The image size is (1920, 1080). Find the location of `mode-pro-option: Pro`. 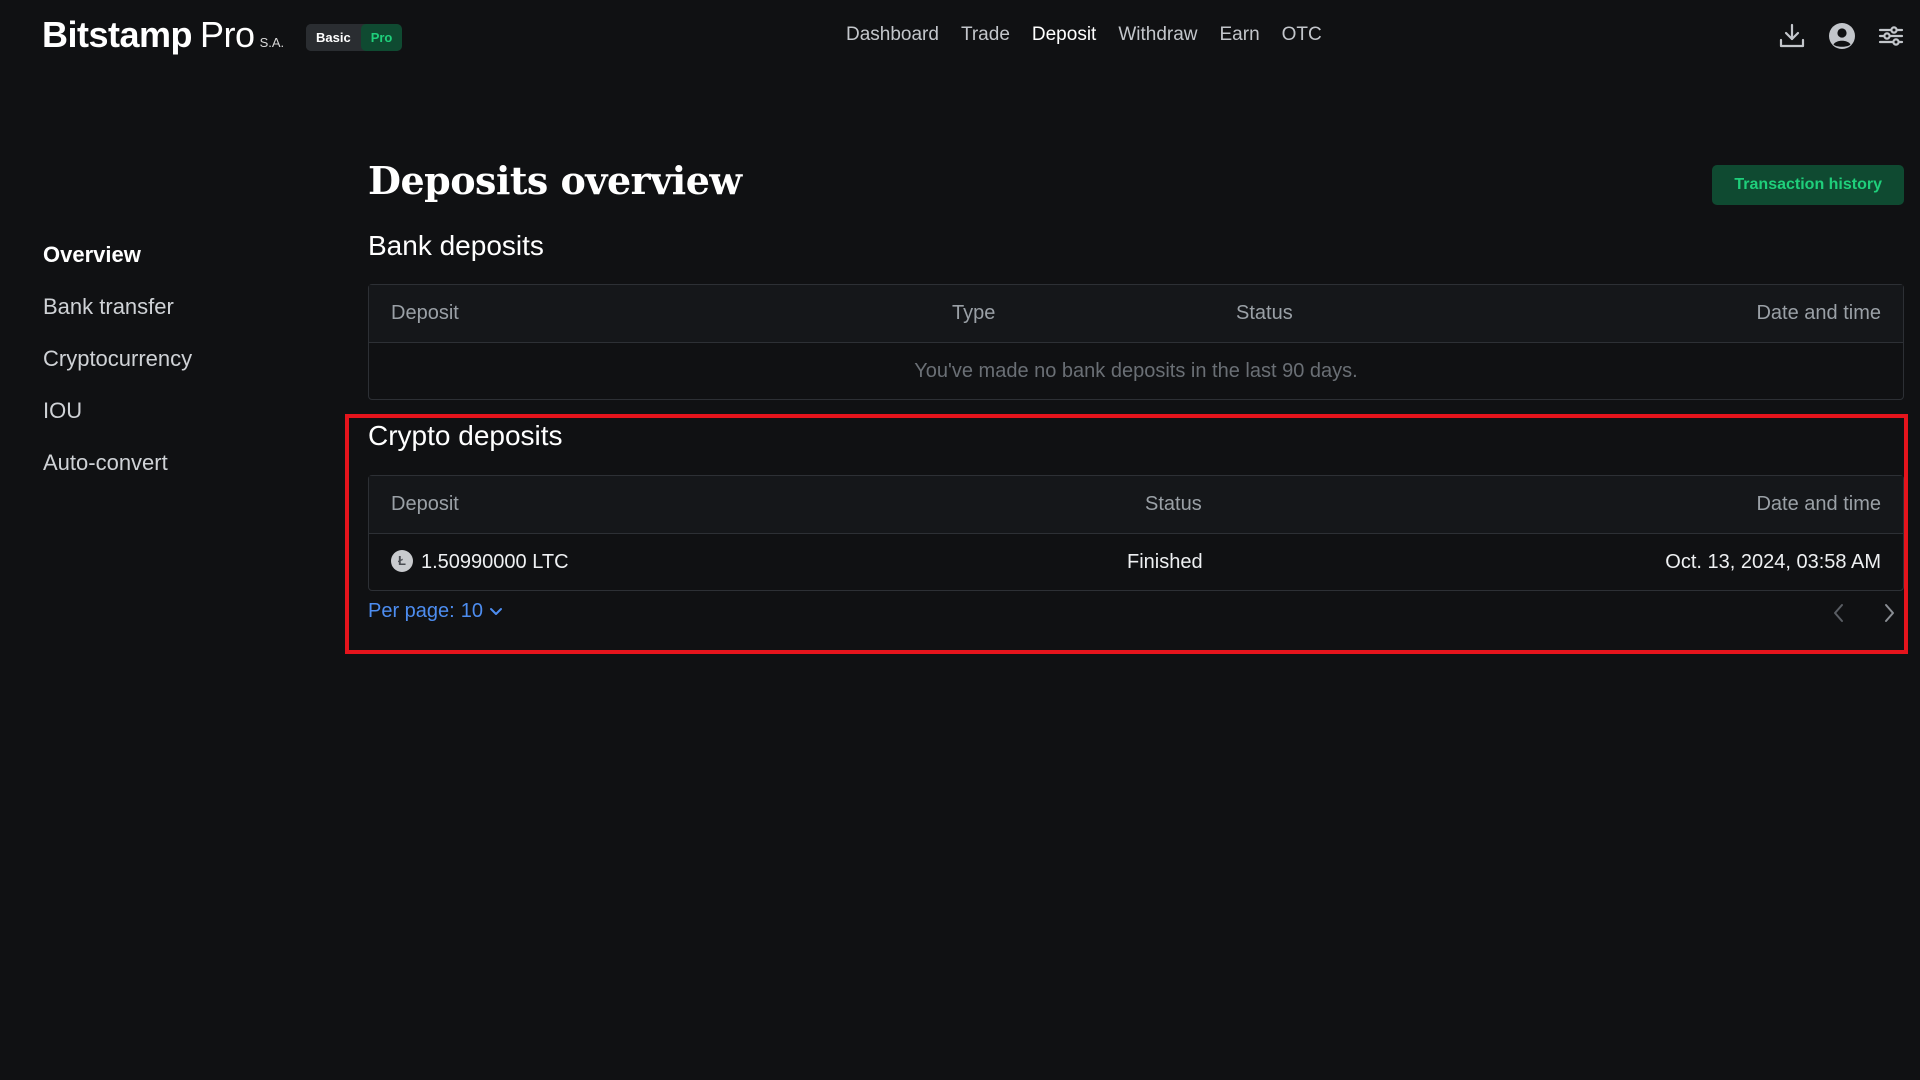

mode-pro-option: Pro is located at coordinates (381, 37).